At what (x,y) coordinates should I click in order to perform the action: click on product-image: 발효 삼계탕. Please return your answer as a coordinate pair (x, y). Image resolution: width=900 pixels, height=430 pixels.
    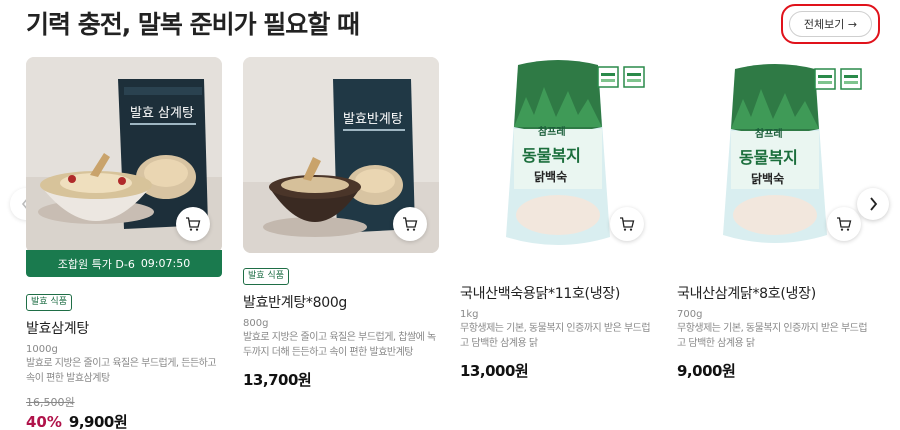
    Looking at the image, I should click on (124, 155).